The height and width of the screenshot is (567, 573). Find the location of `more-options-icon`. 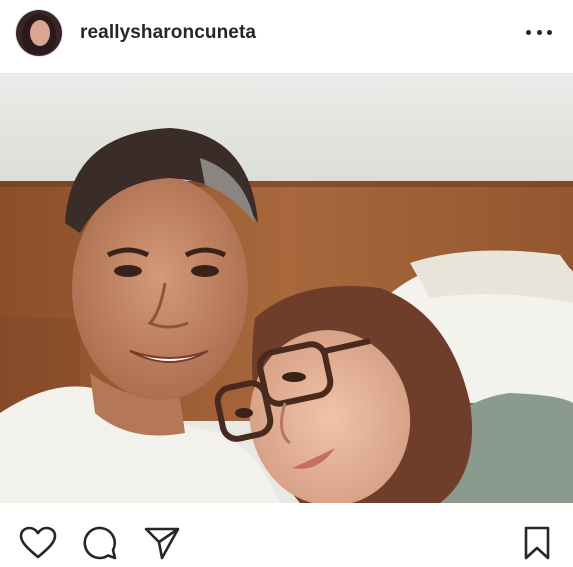

more-options-icon is located at coordinates (539, 32).